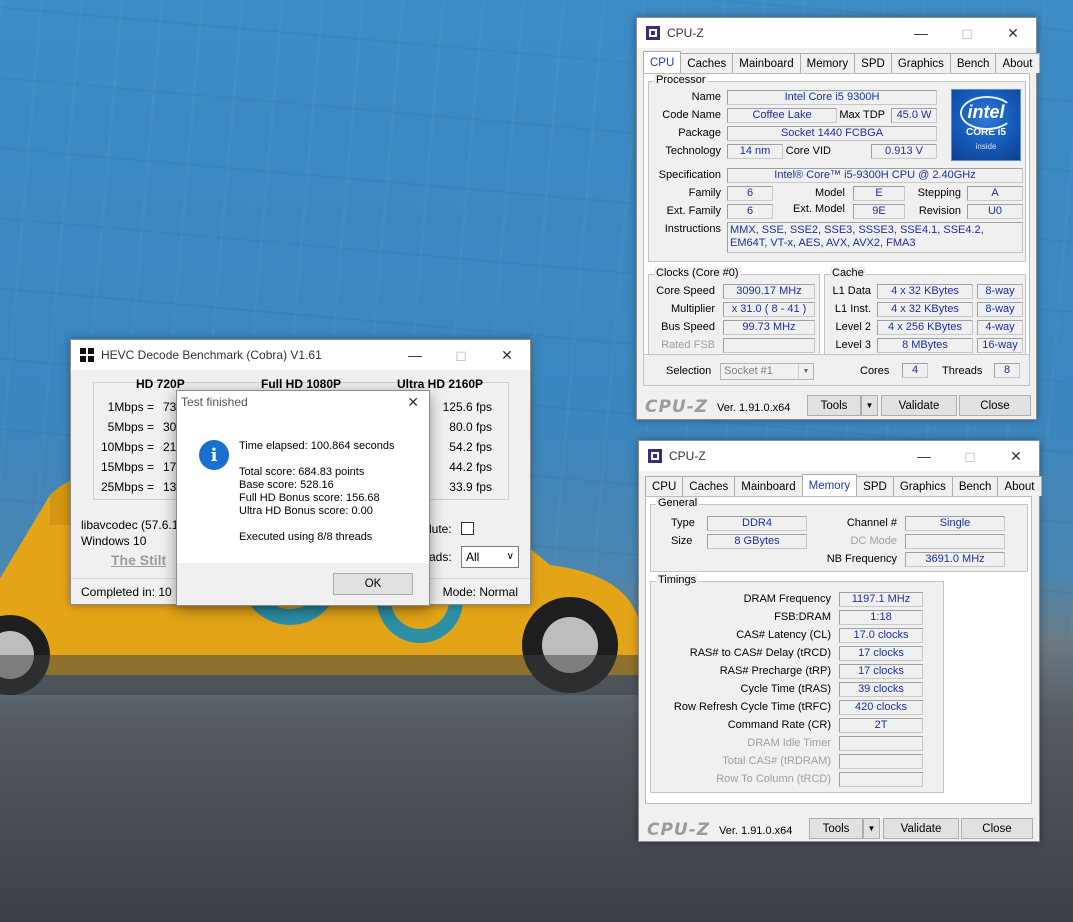  I want to click on col-hd720: HD 720P, so click(160, 384).